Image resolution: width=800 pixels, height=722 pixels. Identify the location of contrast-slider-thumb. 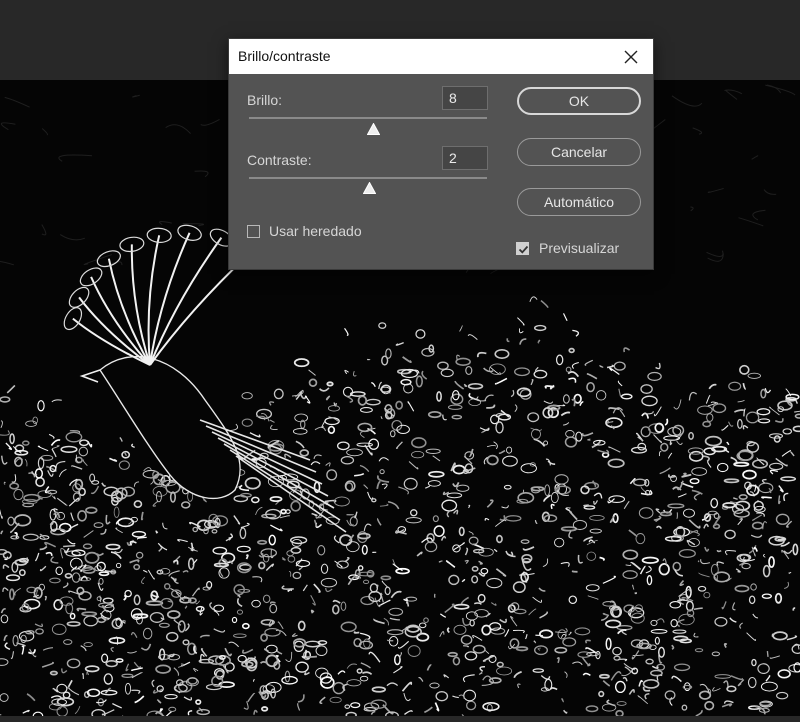
(369, 188).